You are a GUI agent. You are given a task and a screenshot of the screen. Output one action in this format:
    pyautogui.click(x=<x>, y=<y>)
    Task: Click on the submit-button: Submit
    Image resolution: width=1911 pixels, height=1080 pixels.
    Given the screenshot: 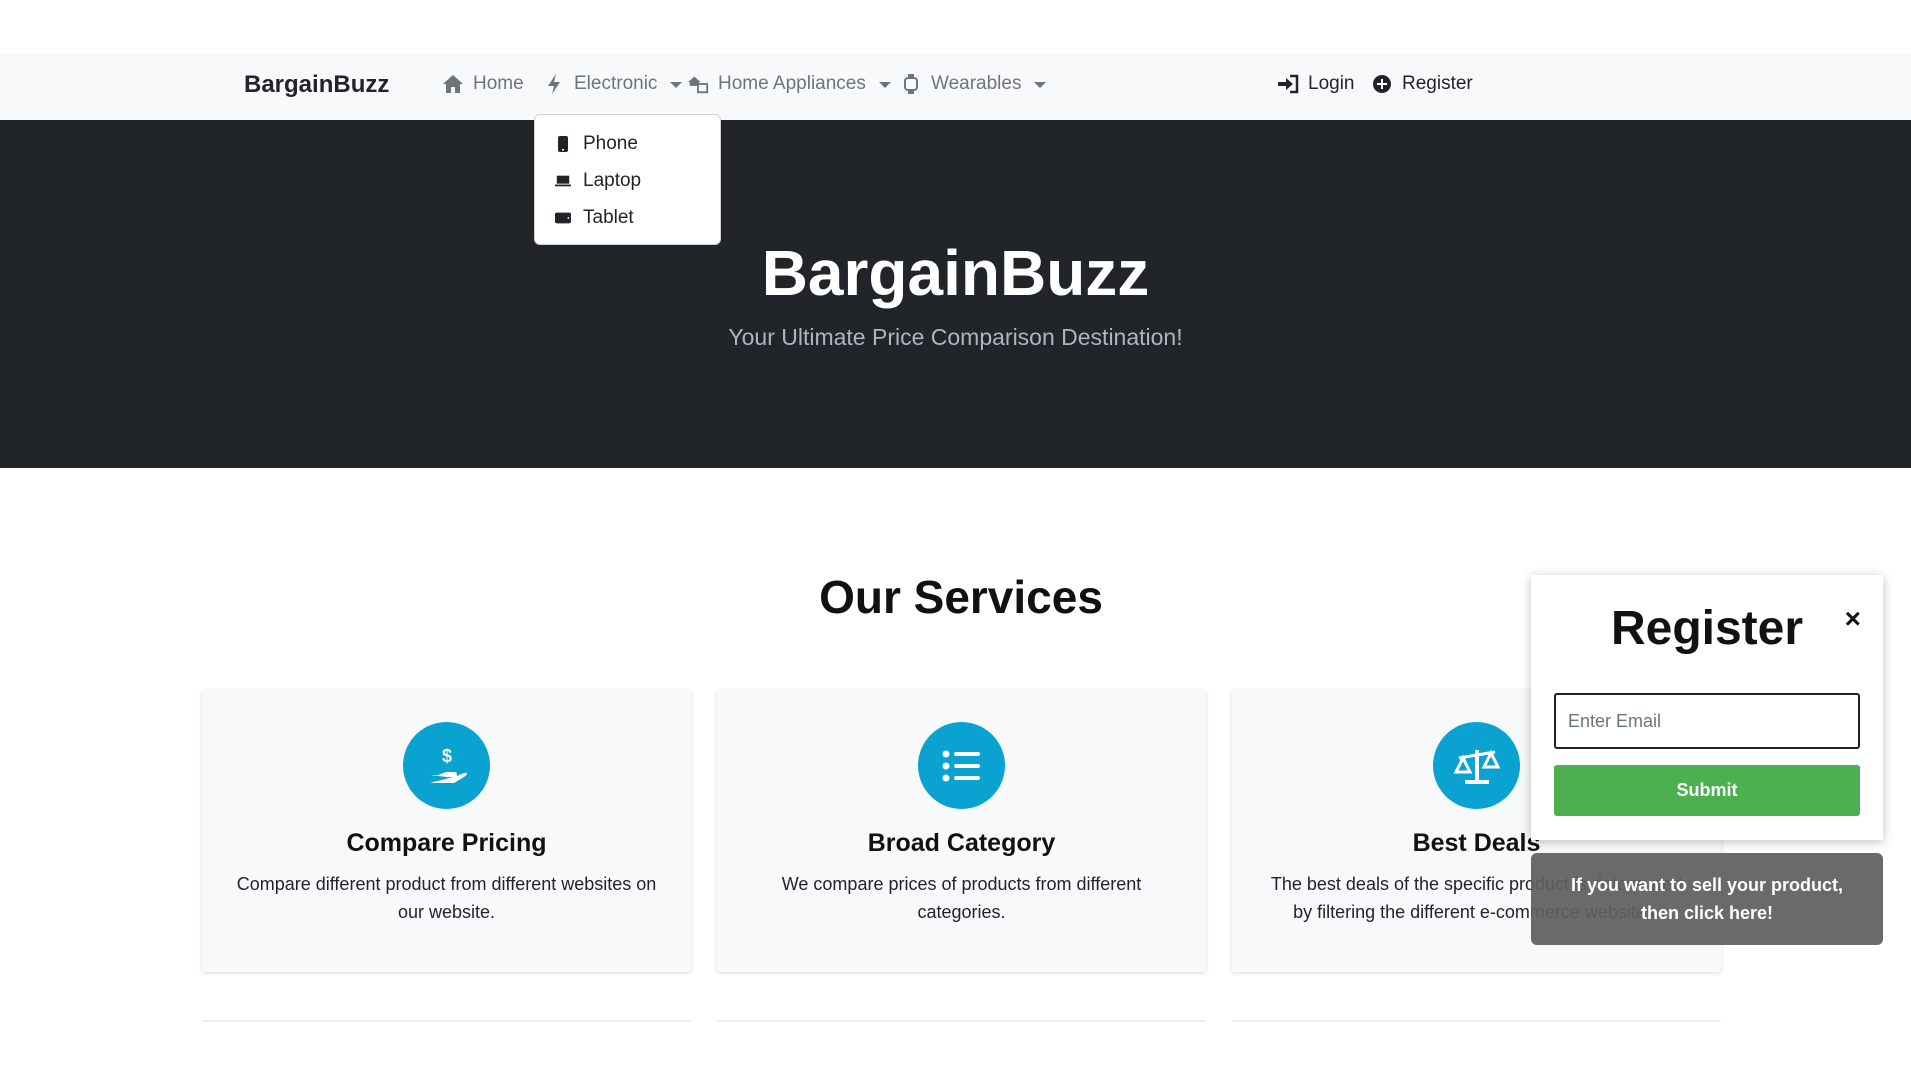 What is the action you would take?
    pyautogui.click(x=1707, y=790)
    